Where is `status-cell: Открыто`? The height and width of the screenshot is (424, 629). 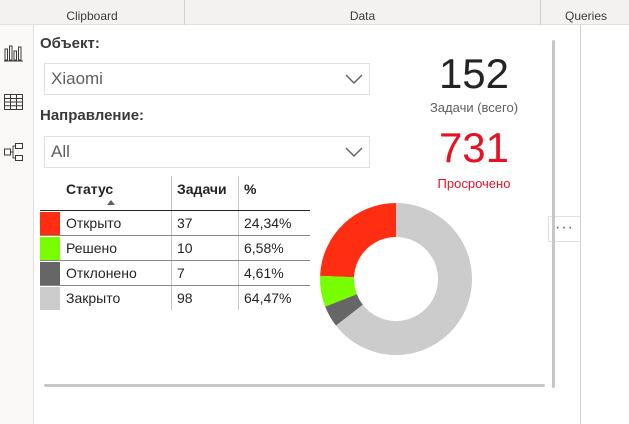
status-cell: Открыто is located at coordinates (94, 223).